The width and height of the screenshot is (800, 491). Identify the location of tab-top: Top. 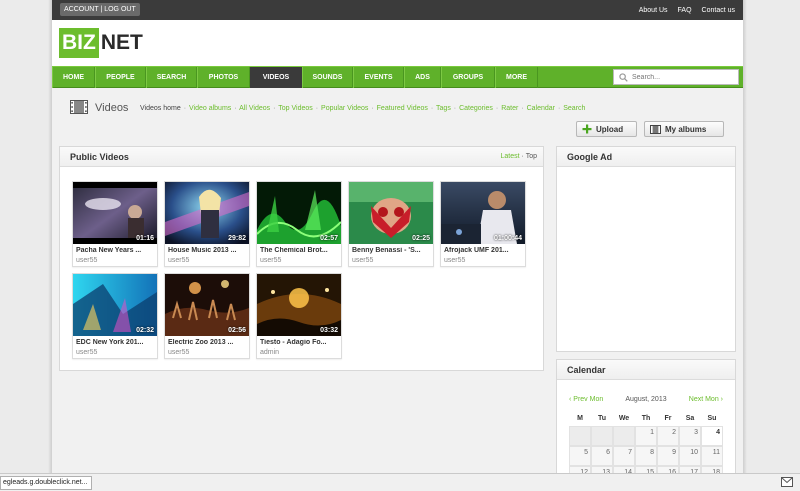
(531, 156).